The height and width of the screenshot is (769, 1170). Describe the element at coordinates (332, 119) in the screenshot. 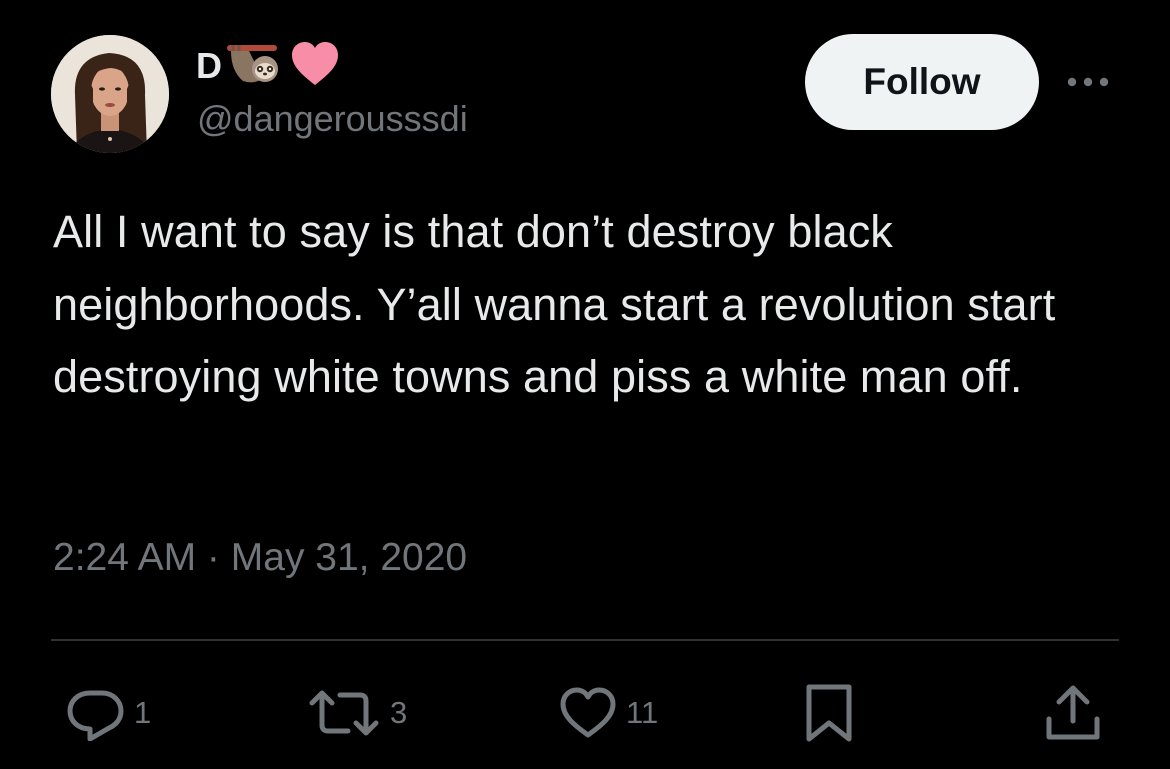

I see `user-handle: @dangerousssdi` at that location.